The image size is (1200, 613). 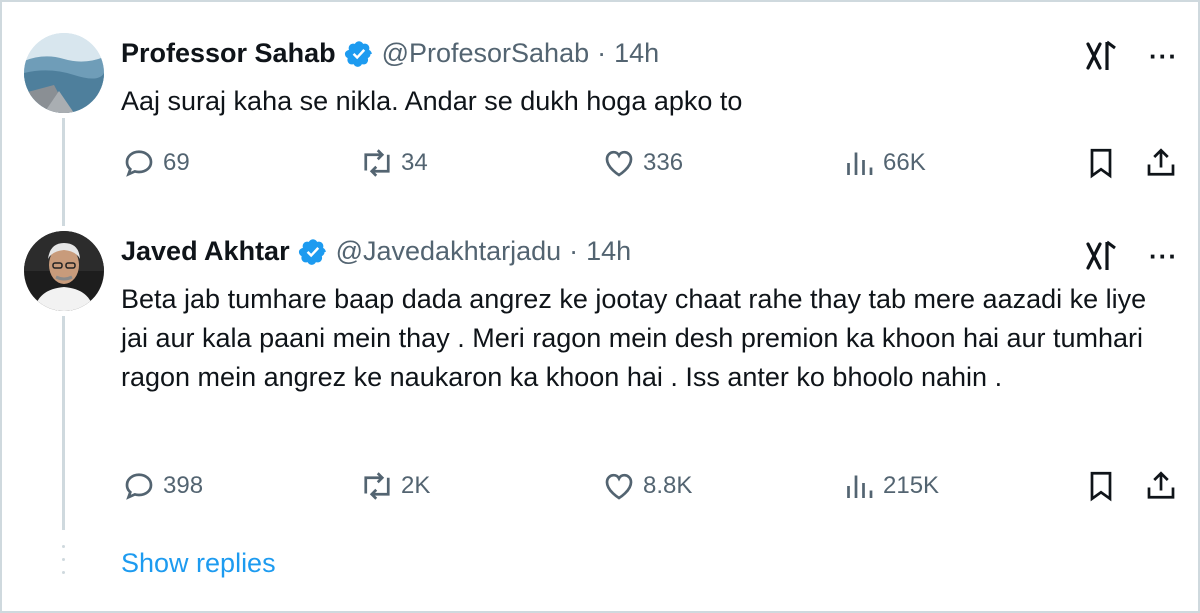 What do you see at coordinates (205, 251) in the screenshot?
I see `author-name: Javed Akhtar` at bounding box center [205, 251].